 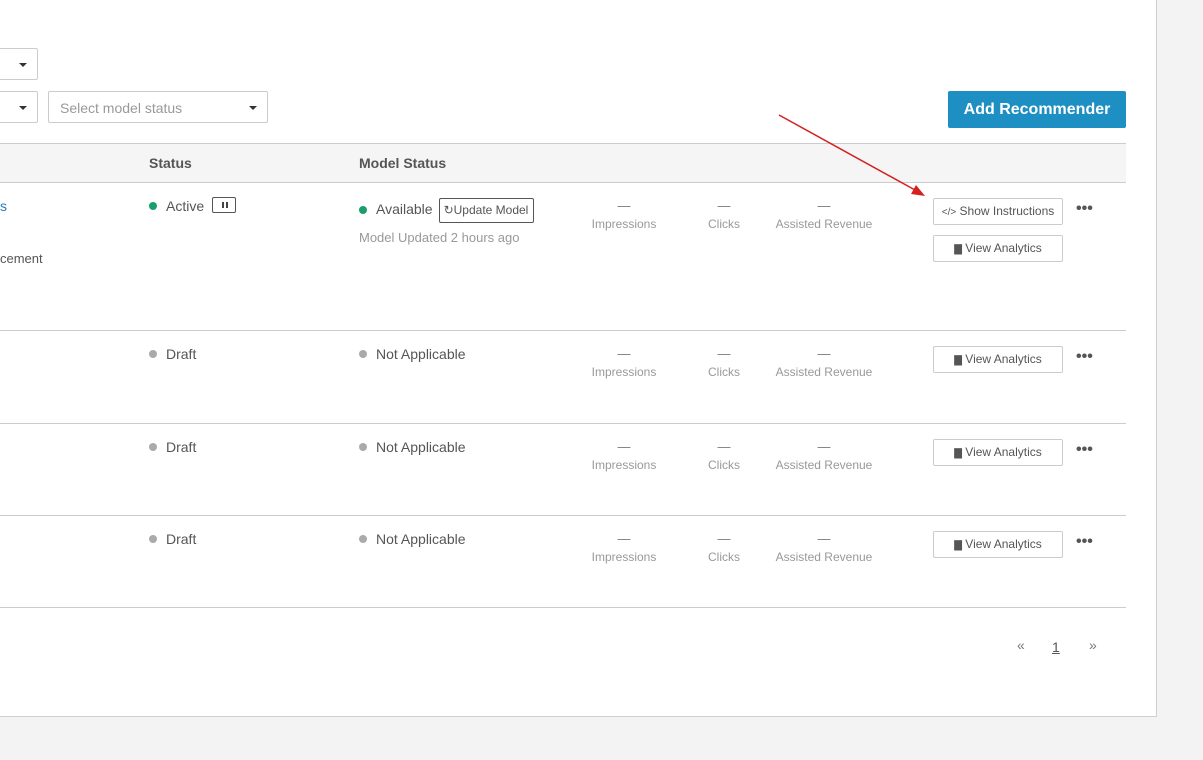 I want to click on filter-select-top, so click(x=19, y=64).